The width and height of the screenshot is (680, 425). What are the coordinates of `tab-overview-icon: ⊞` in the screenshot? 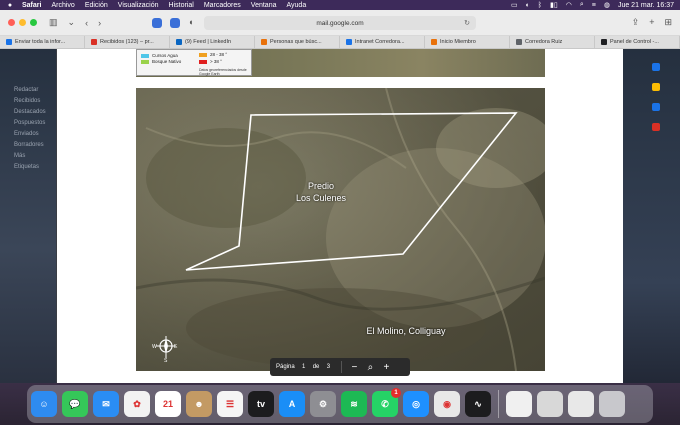 It's located at (668, 22).